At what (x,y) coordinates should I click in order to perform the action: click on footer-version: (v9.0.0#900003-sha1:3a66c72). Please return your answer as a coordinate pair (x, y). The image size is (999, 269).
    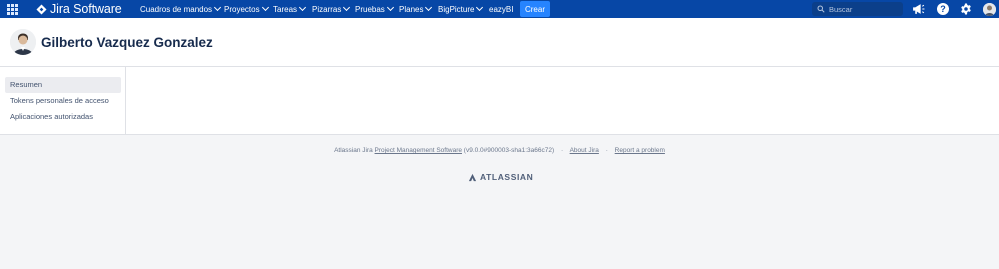
    Looking at the image, I should click on (509, 150).